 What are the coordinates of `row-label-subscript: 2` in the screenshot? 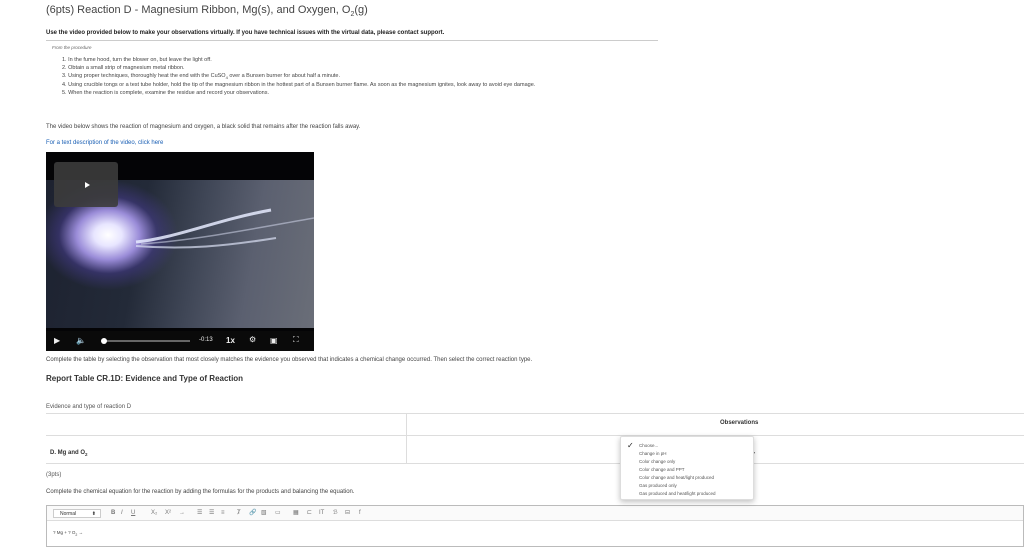 It's located at (86, 455).